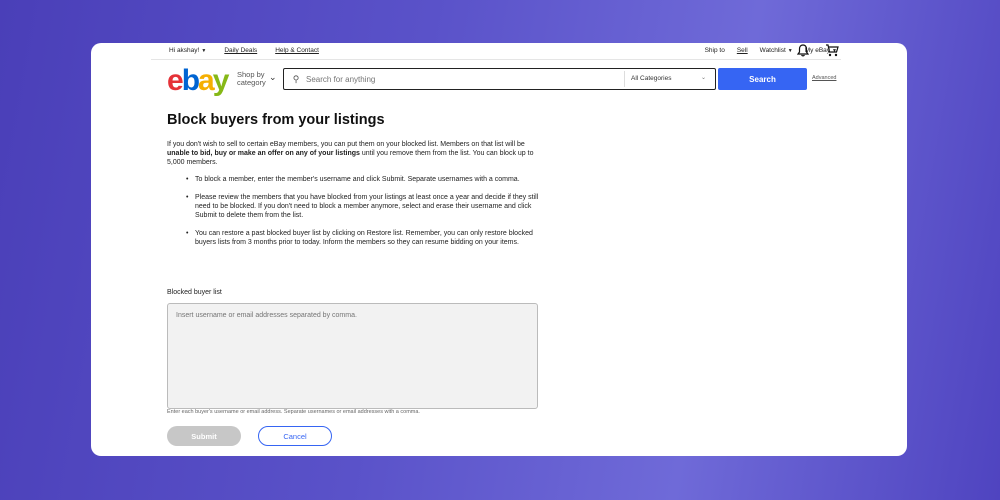 This screenshot has height=500, width=1000. Describe the element at coordinates (204, 436) in the screenshot. I see `submit-button: Submit` at that location.